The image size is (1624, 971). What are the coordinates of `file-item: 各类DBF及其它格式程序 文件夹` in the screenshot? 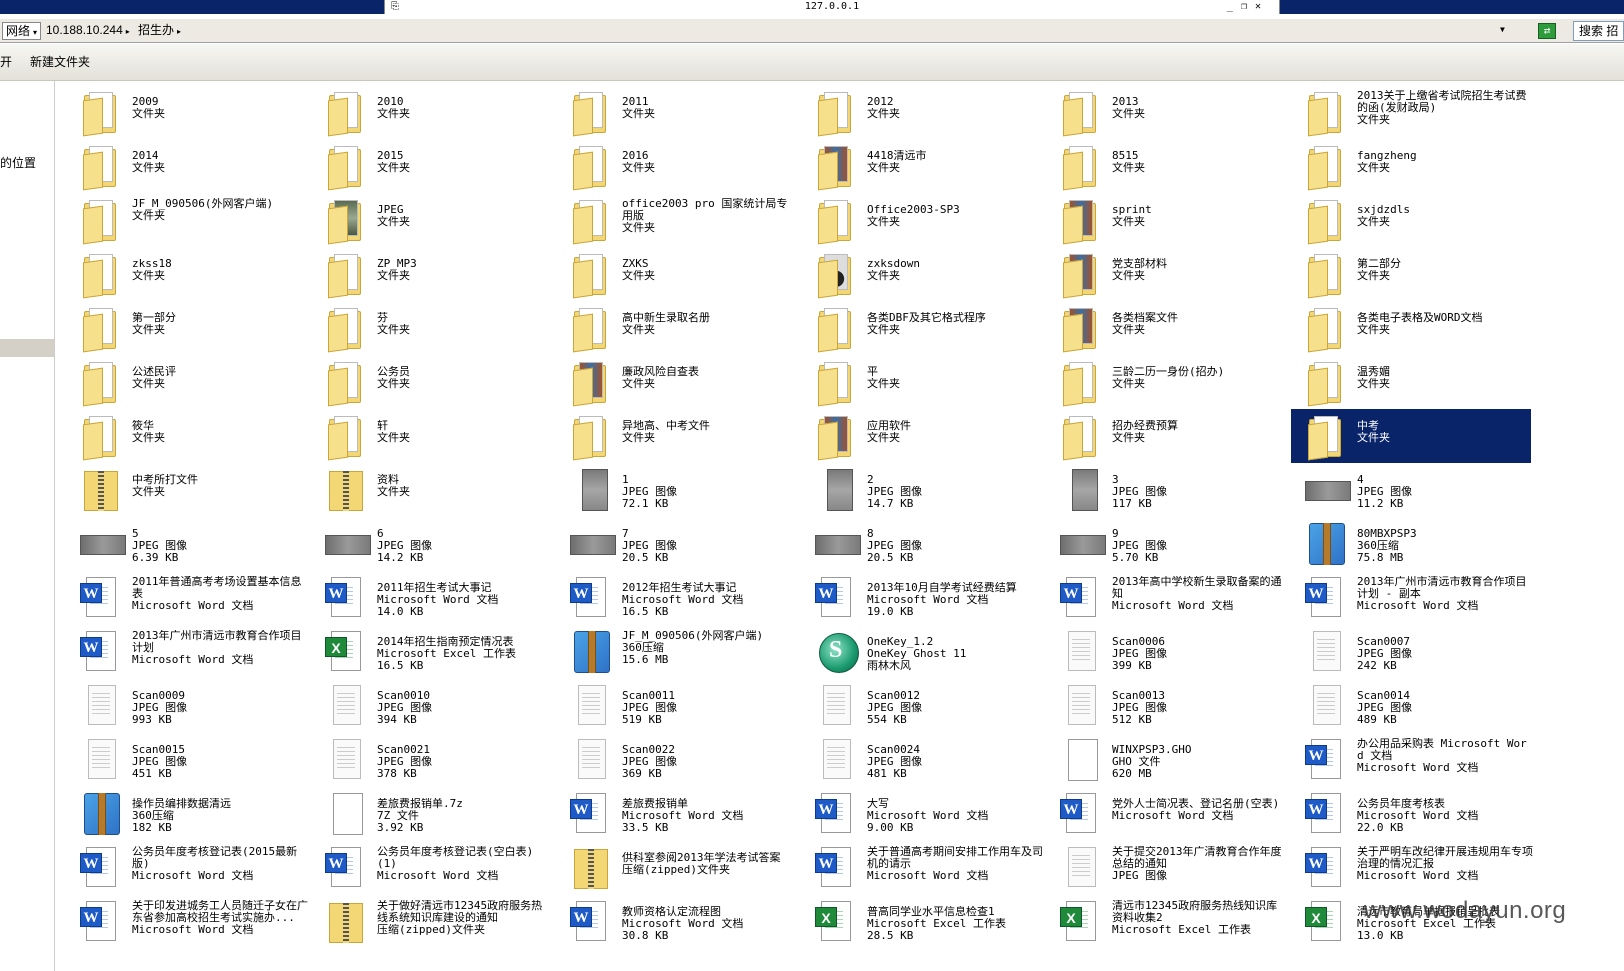 It's located at (921, 328).